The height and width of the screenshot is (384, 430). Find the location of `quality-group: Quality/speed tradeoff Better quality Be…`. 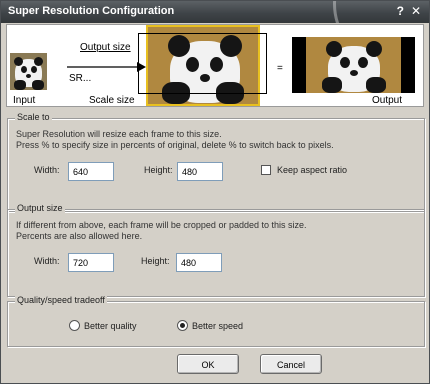

quality-group: Quality/speed tradeoff Better quality Be… is located at coordinates (216, 321).